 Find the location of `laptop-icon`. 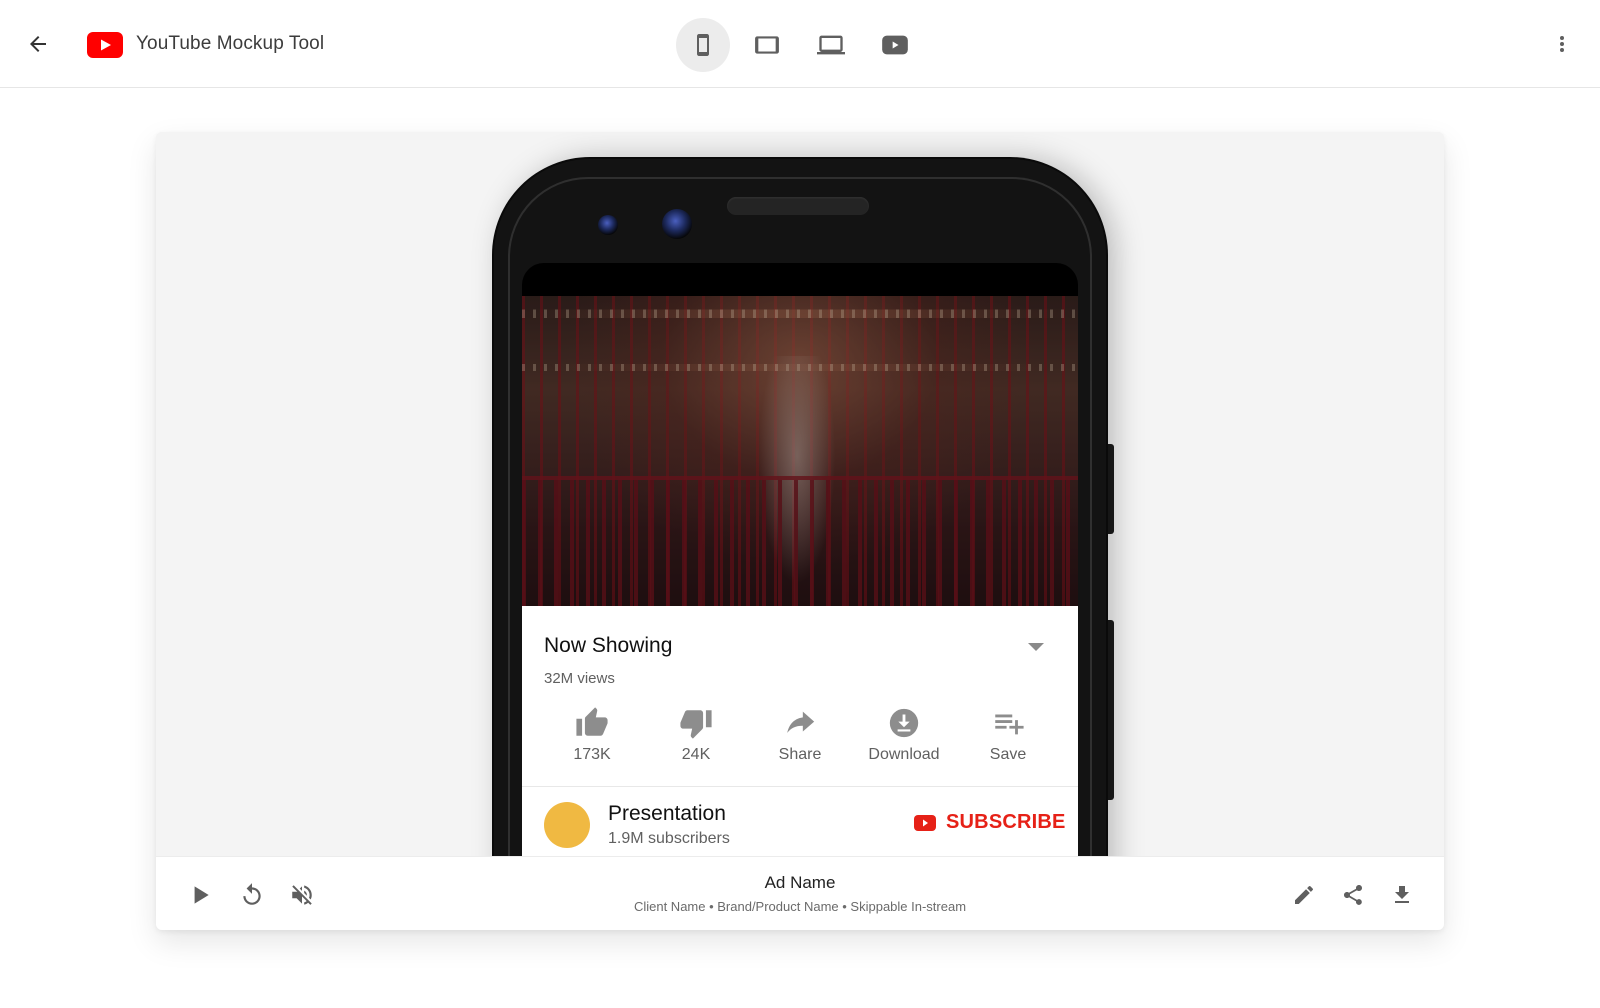

laptop-icon is located at coordinates (831, 45).